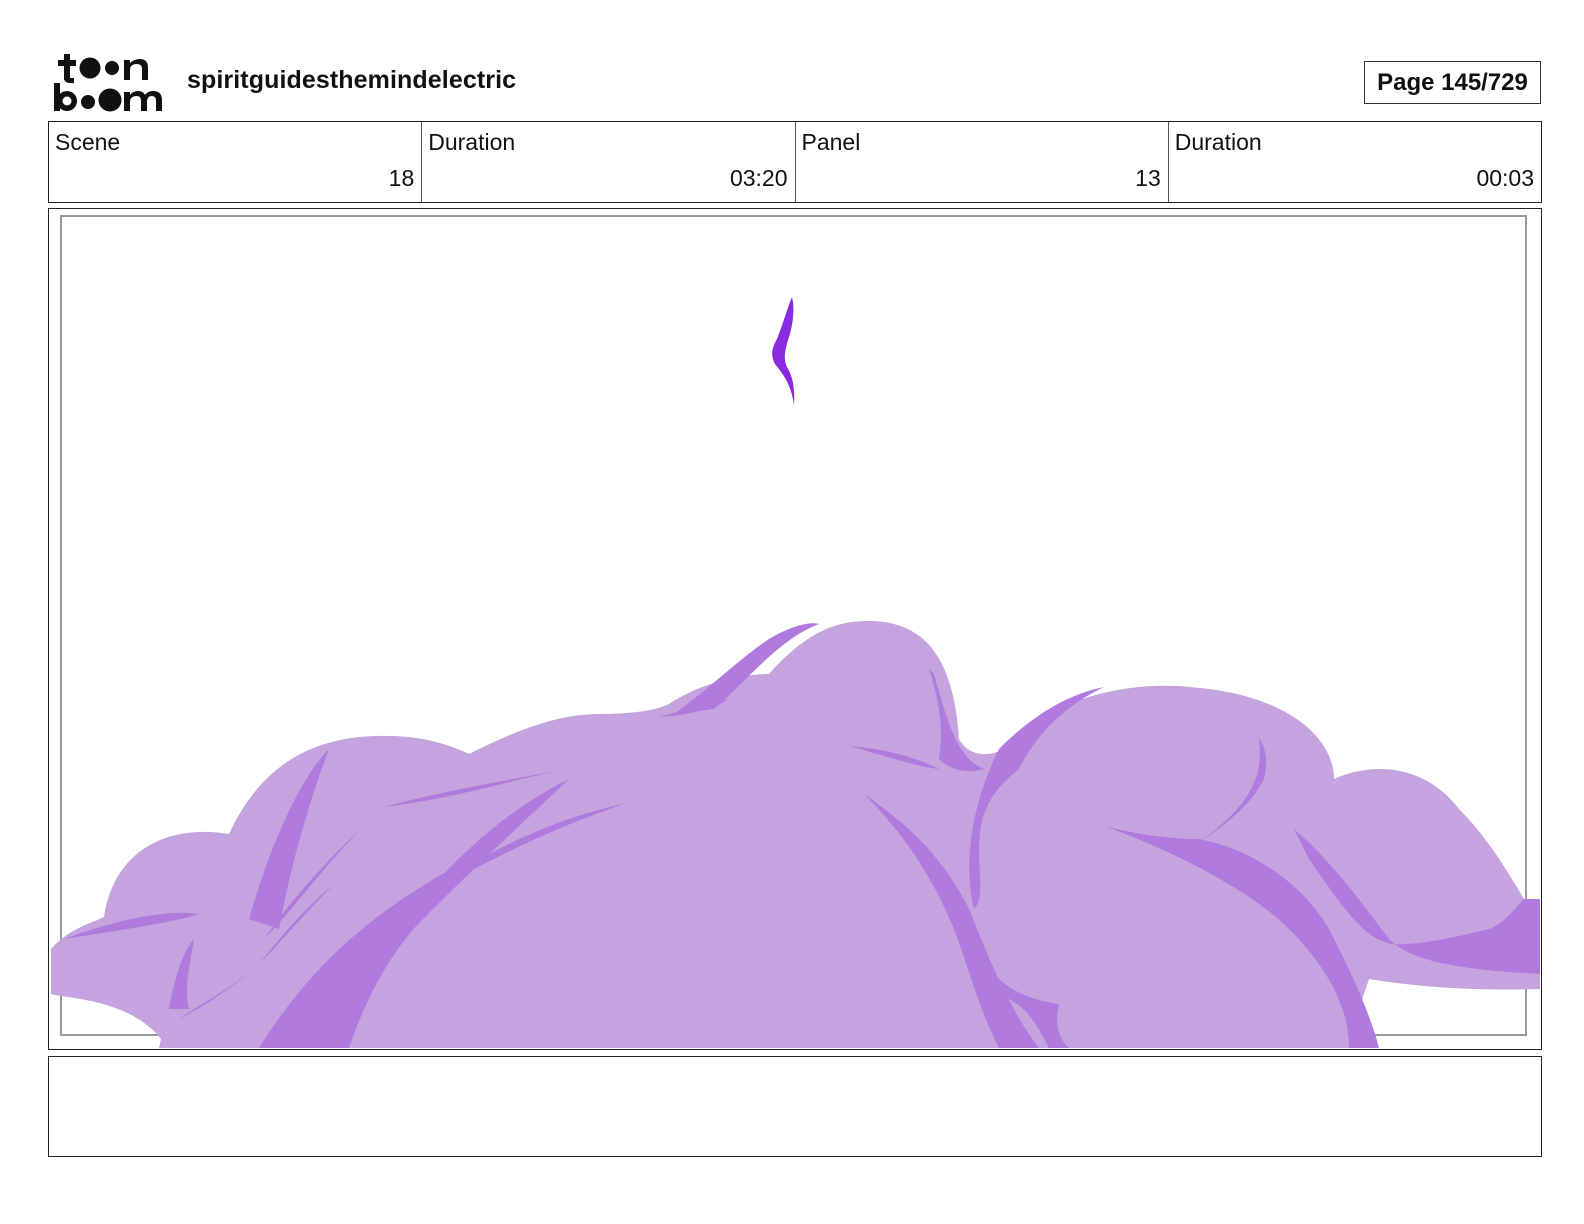 The height and width of the screenshot is (1224, 1584). Describe the element at coordinates (783, 351) in the screenshot. I see `spirit-streak` at that location.